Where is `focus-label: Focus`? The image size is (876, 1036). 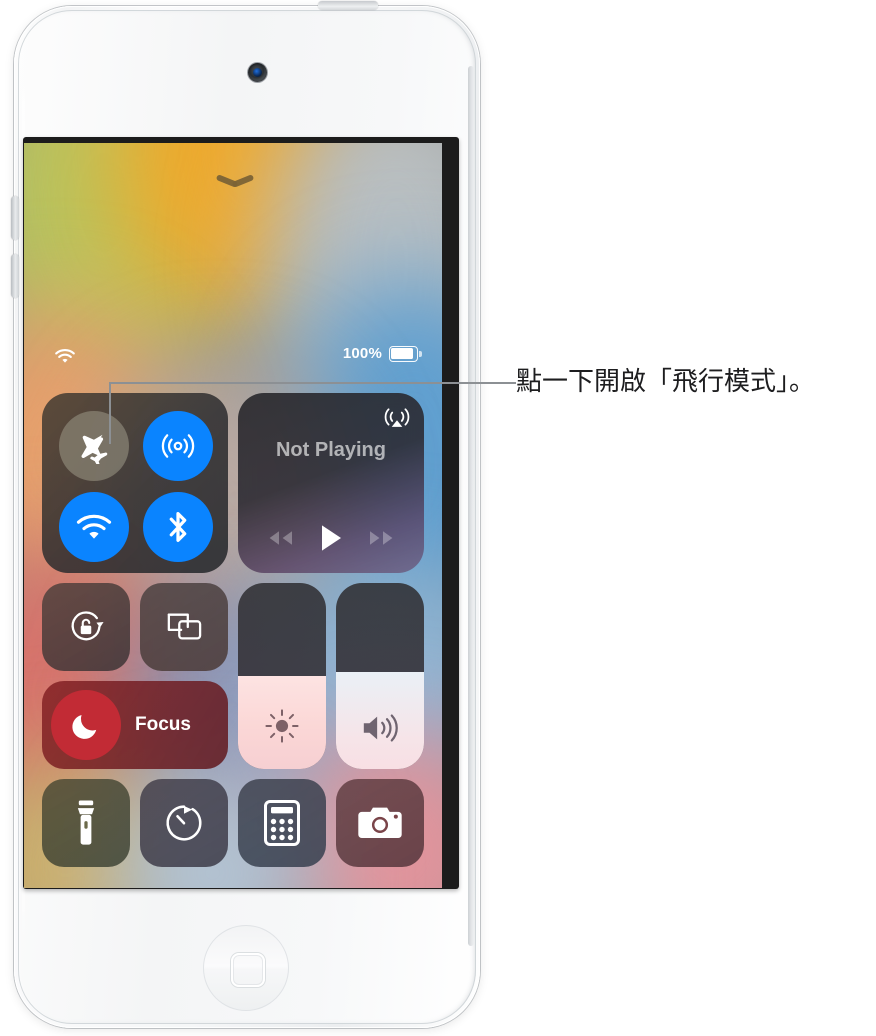 focus-label: Focus is located at coordinates (163, 724).